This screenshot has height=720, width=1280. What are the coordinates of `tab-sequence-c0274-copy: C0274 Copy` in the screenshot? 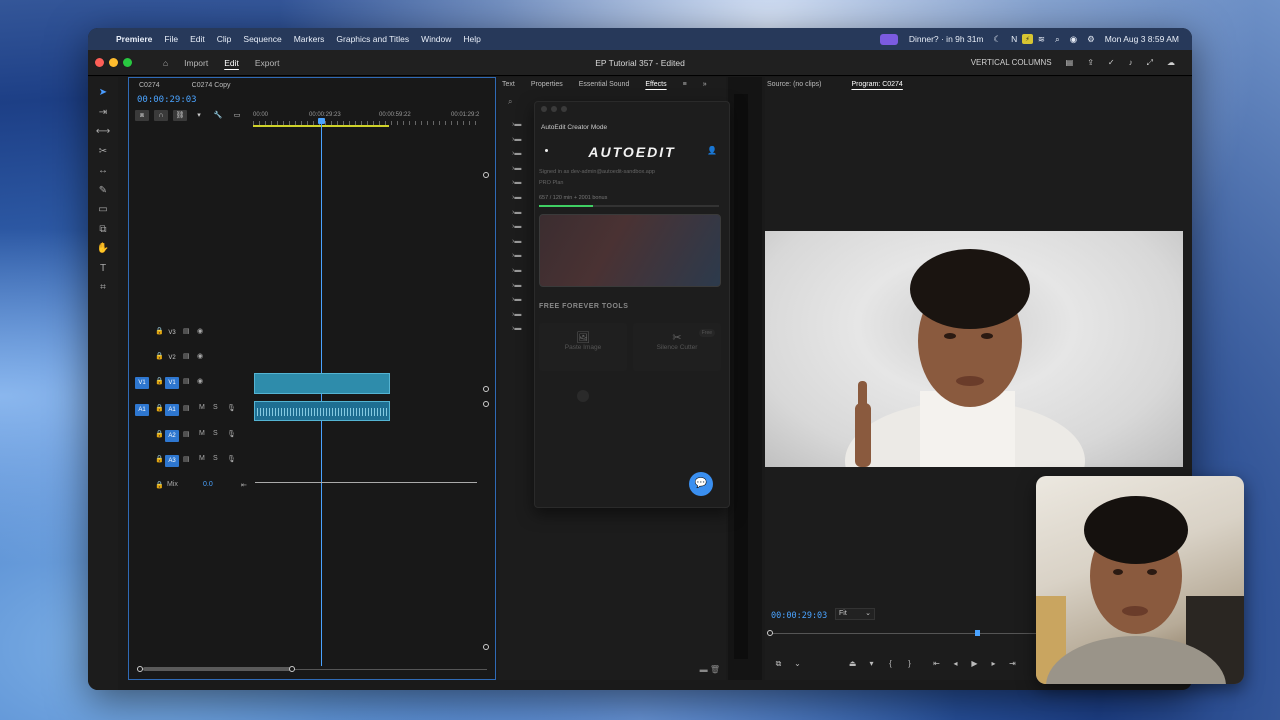 It's located at (227, 85).